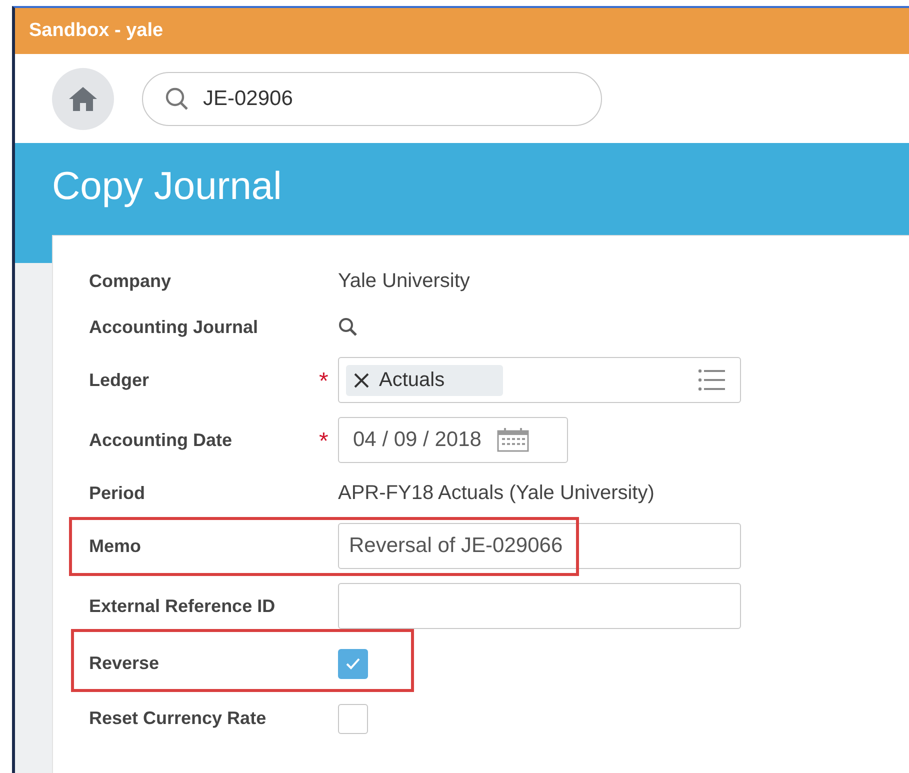 This screenshot has width=909, height=773. I want to click on field-label: Memo, so click(115, 546).